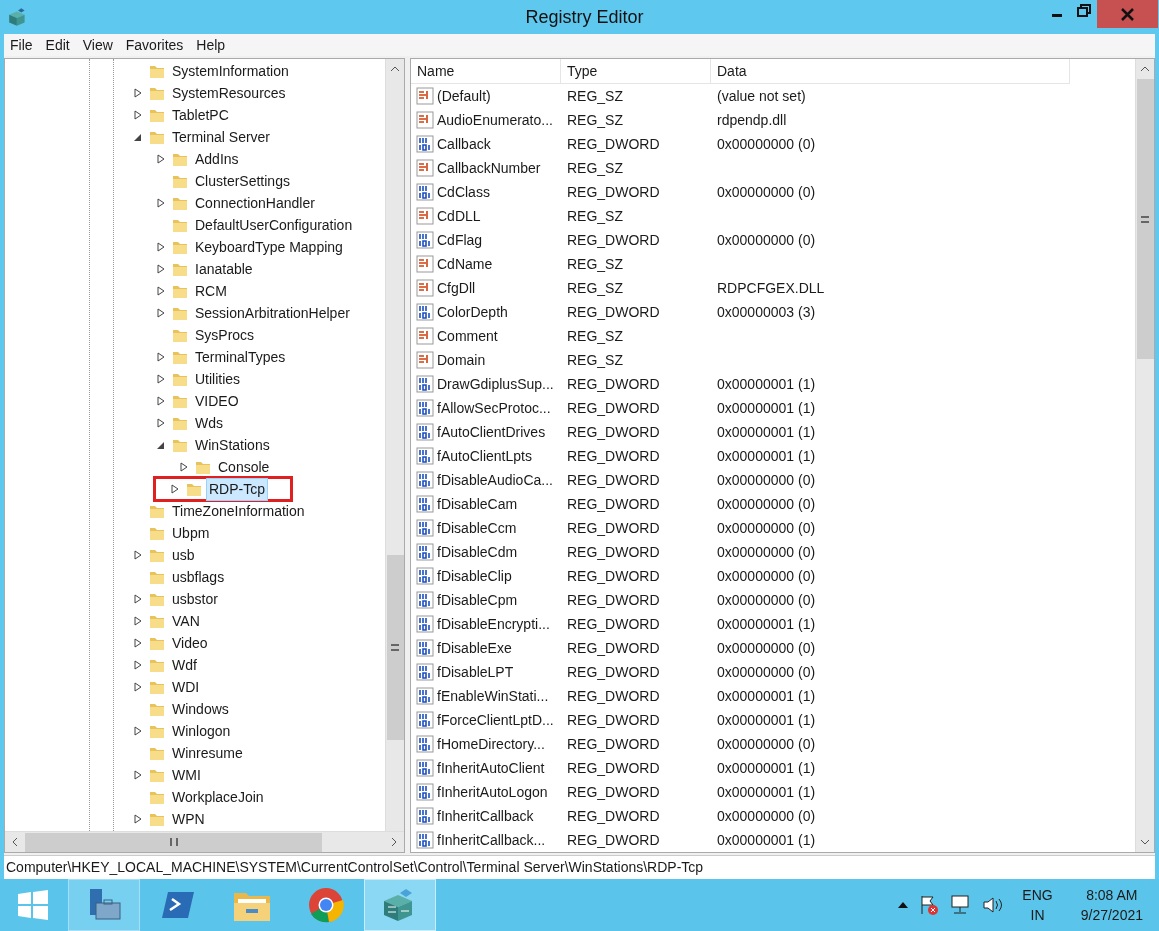 The image size is (1159, 931). What do you see at coordinates (237, 489) in the screenshot?
I see `tree-item: RDP-Tcp` at bounding box center [237, 489].